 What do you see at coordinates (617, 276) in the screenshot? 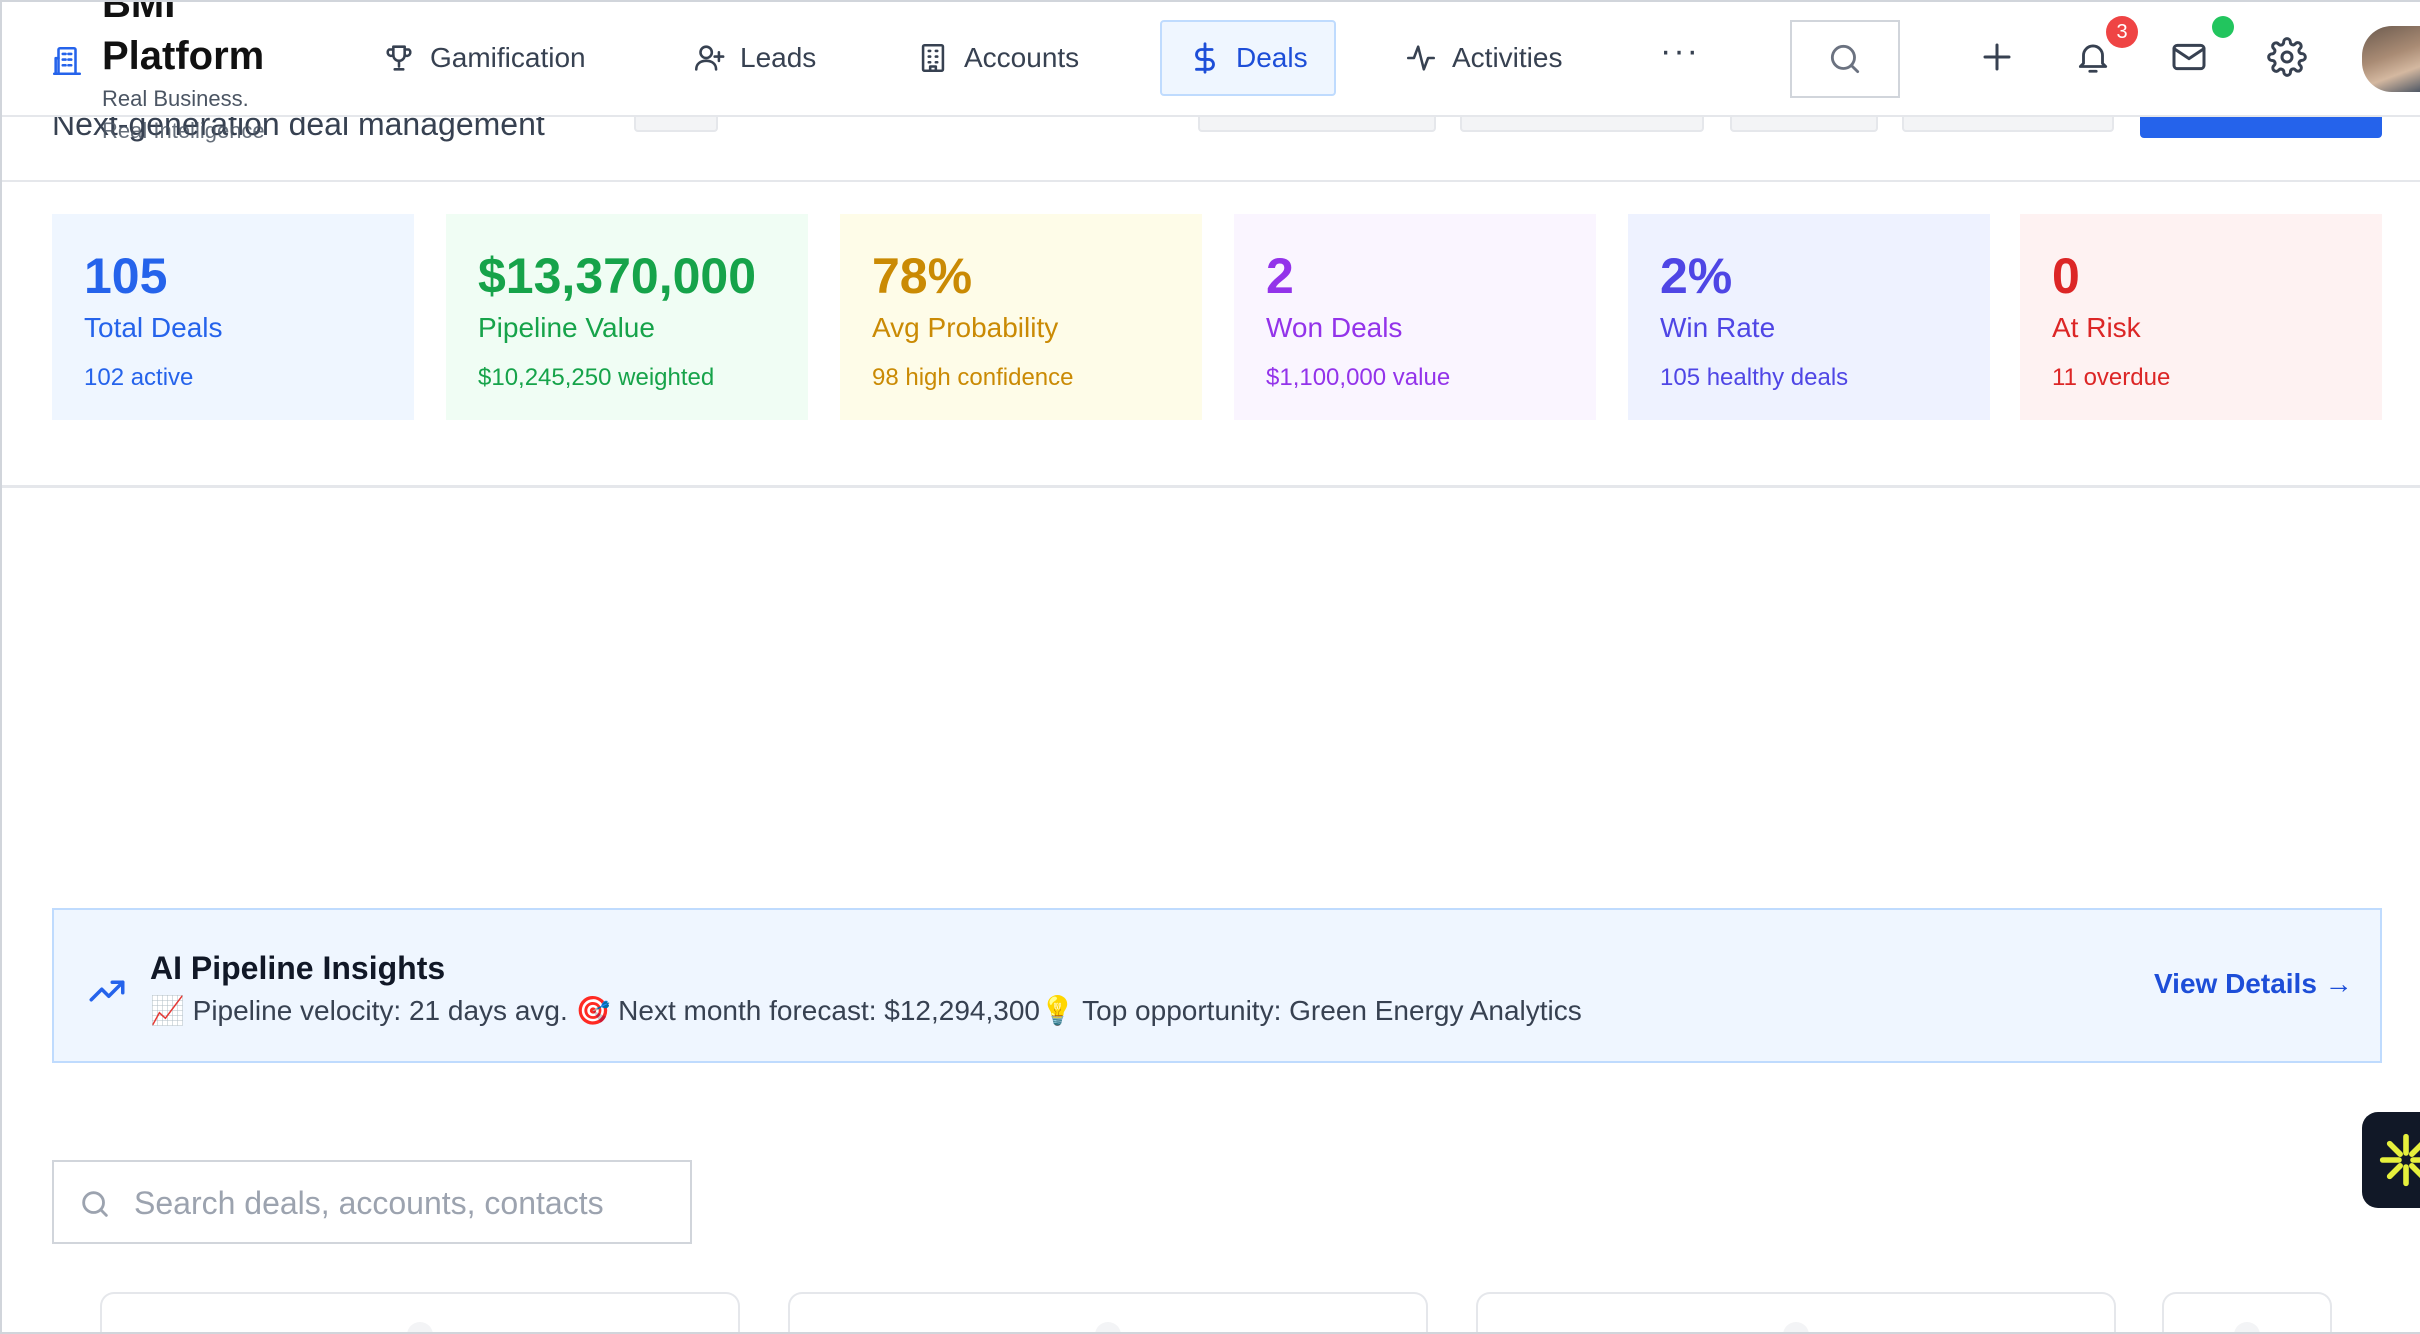
I see `stat-value: $13,370,000` at bounding box center [617, 276].